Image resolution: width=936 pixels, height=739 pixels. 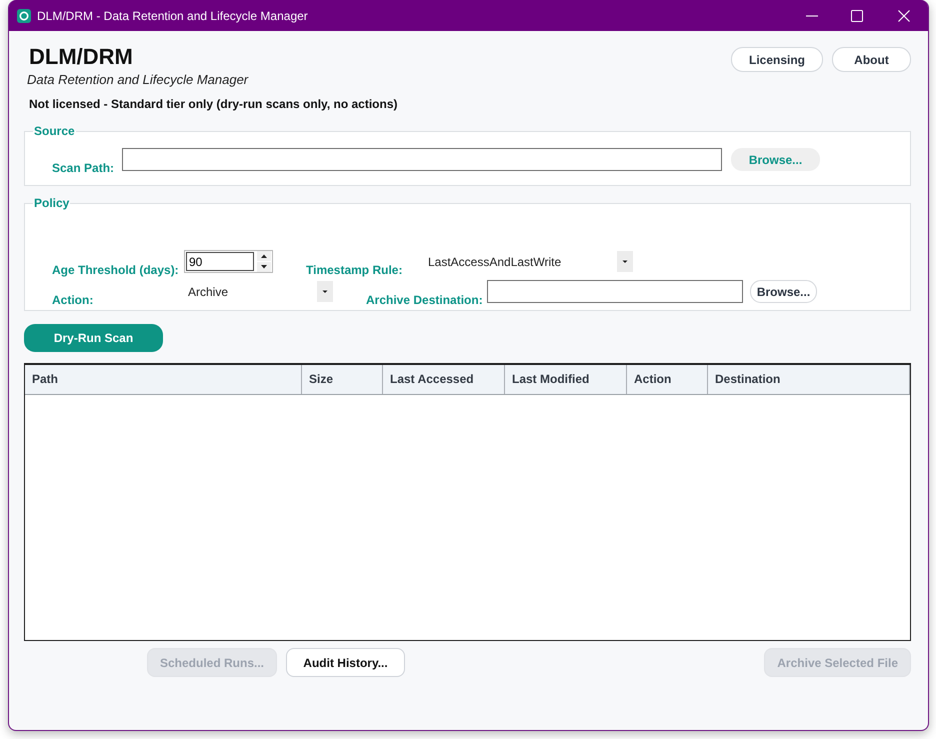 I want to click on action-label: Action:, so click(x=73, y=300).